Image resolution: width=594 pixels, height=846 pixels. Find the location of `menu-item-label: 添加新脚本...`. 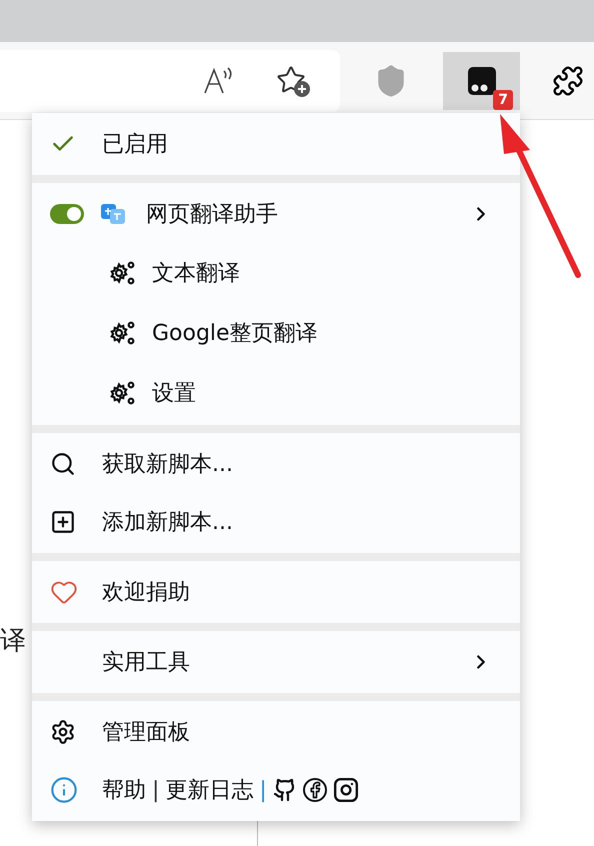

menu-item-label: 添加新脚本... is located at coordinates (167, 522).